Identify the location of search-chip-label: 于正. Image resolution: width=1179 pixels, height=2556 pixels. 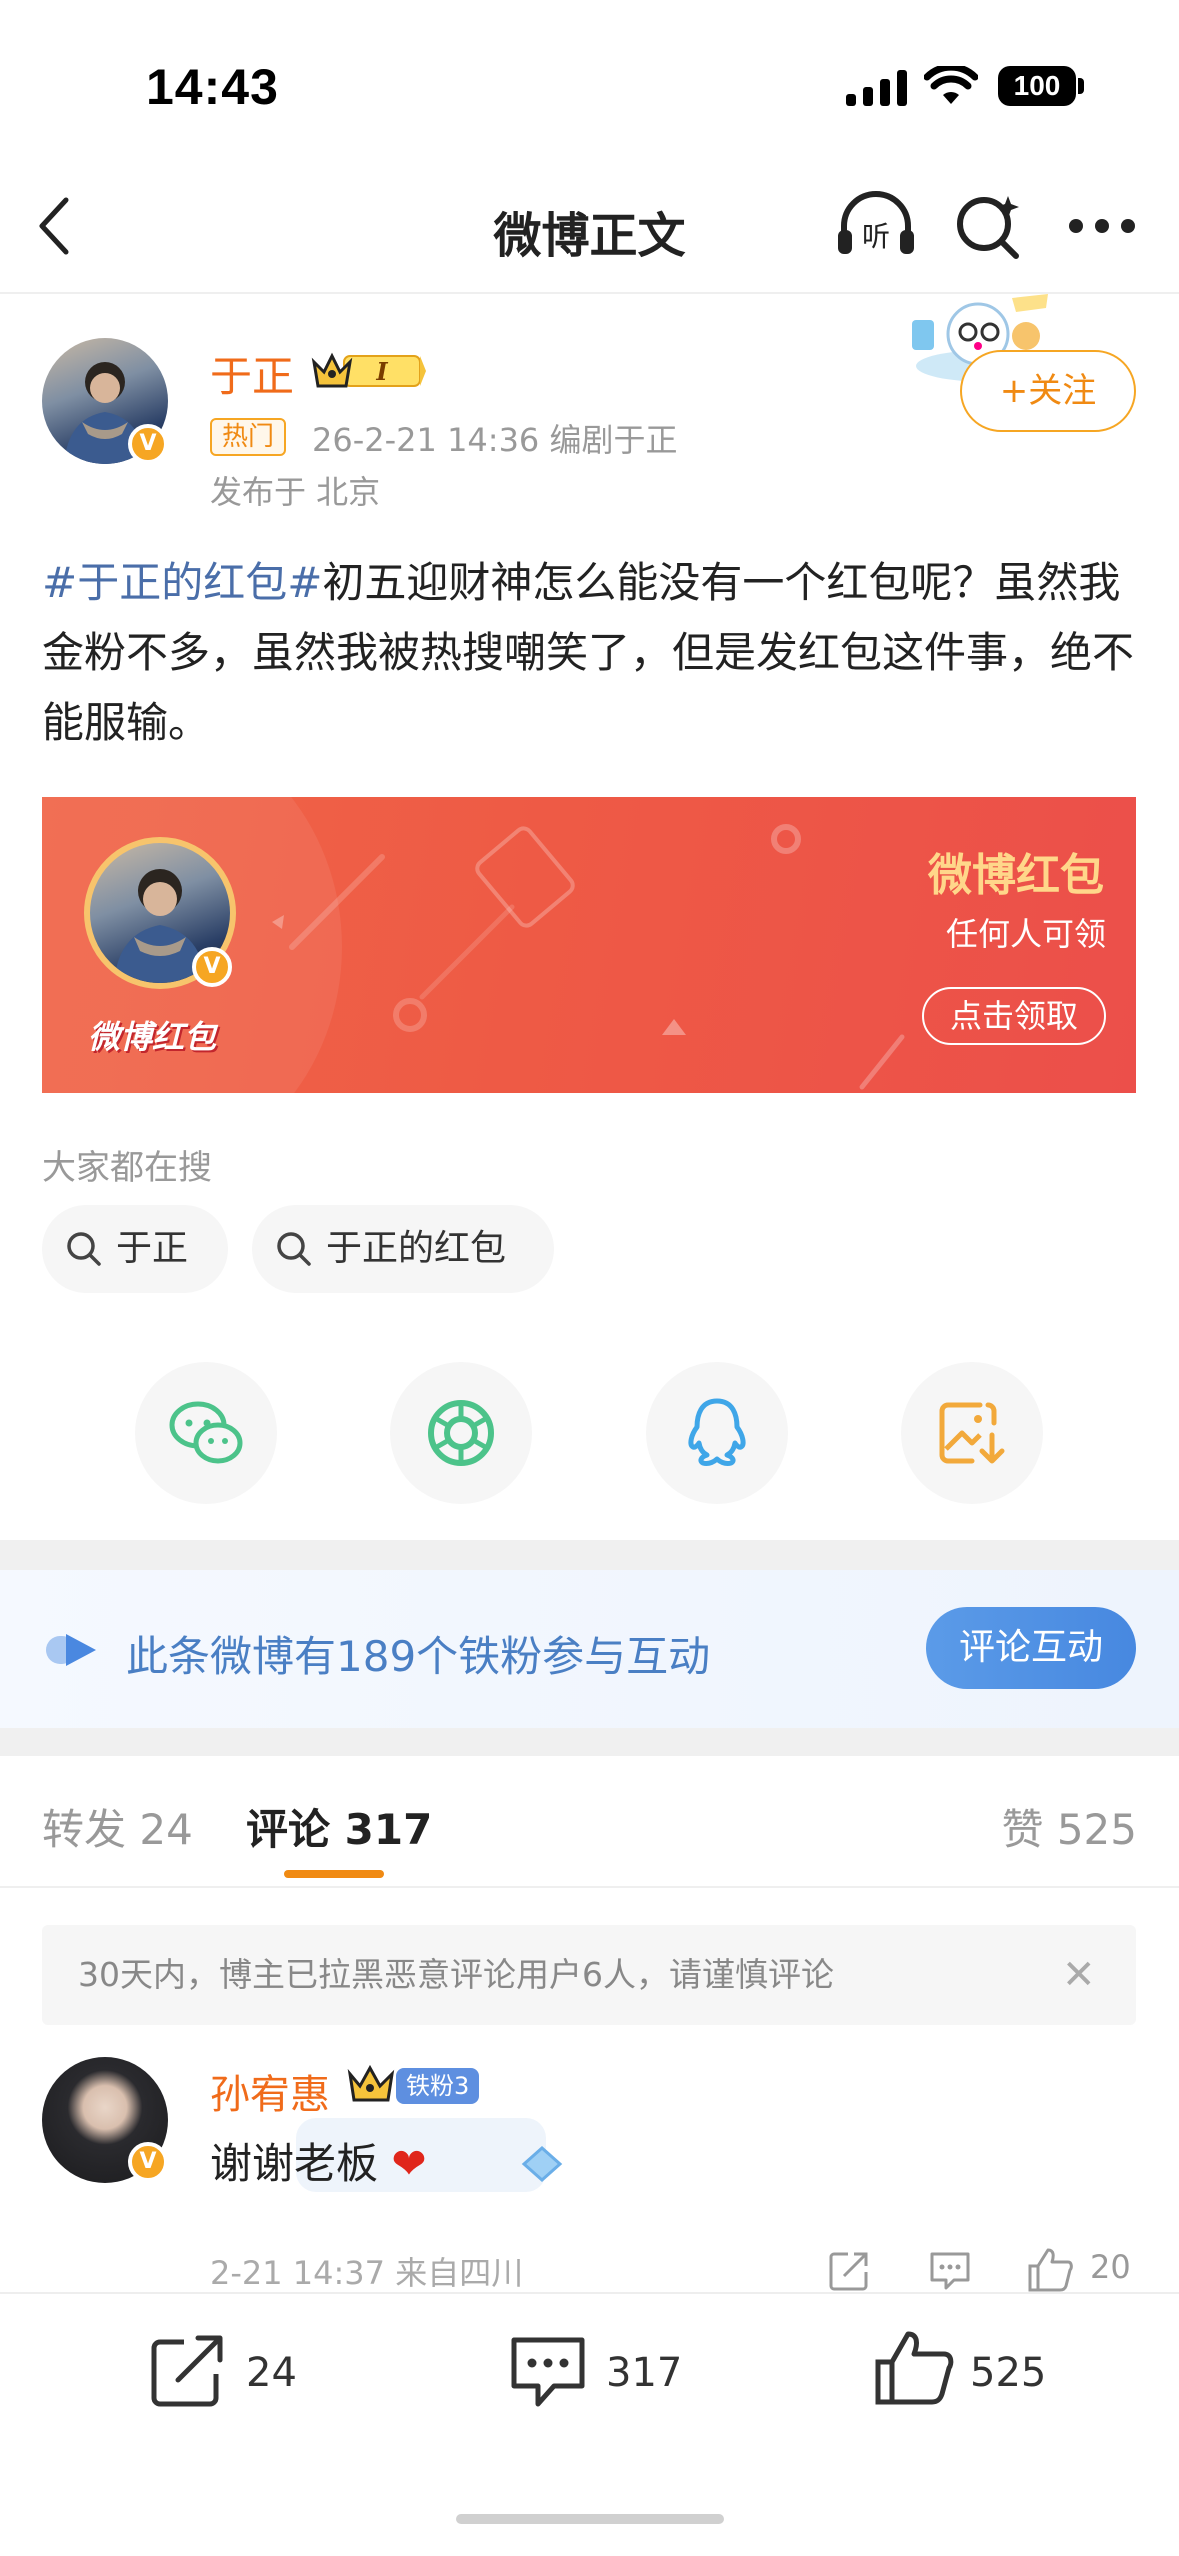
(152, 1248).